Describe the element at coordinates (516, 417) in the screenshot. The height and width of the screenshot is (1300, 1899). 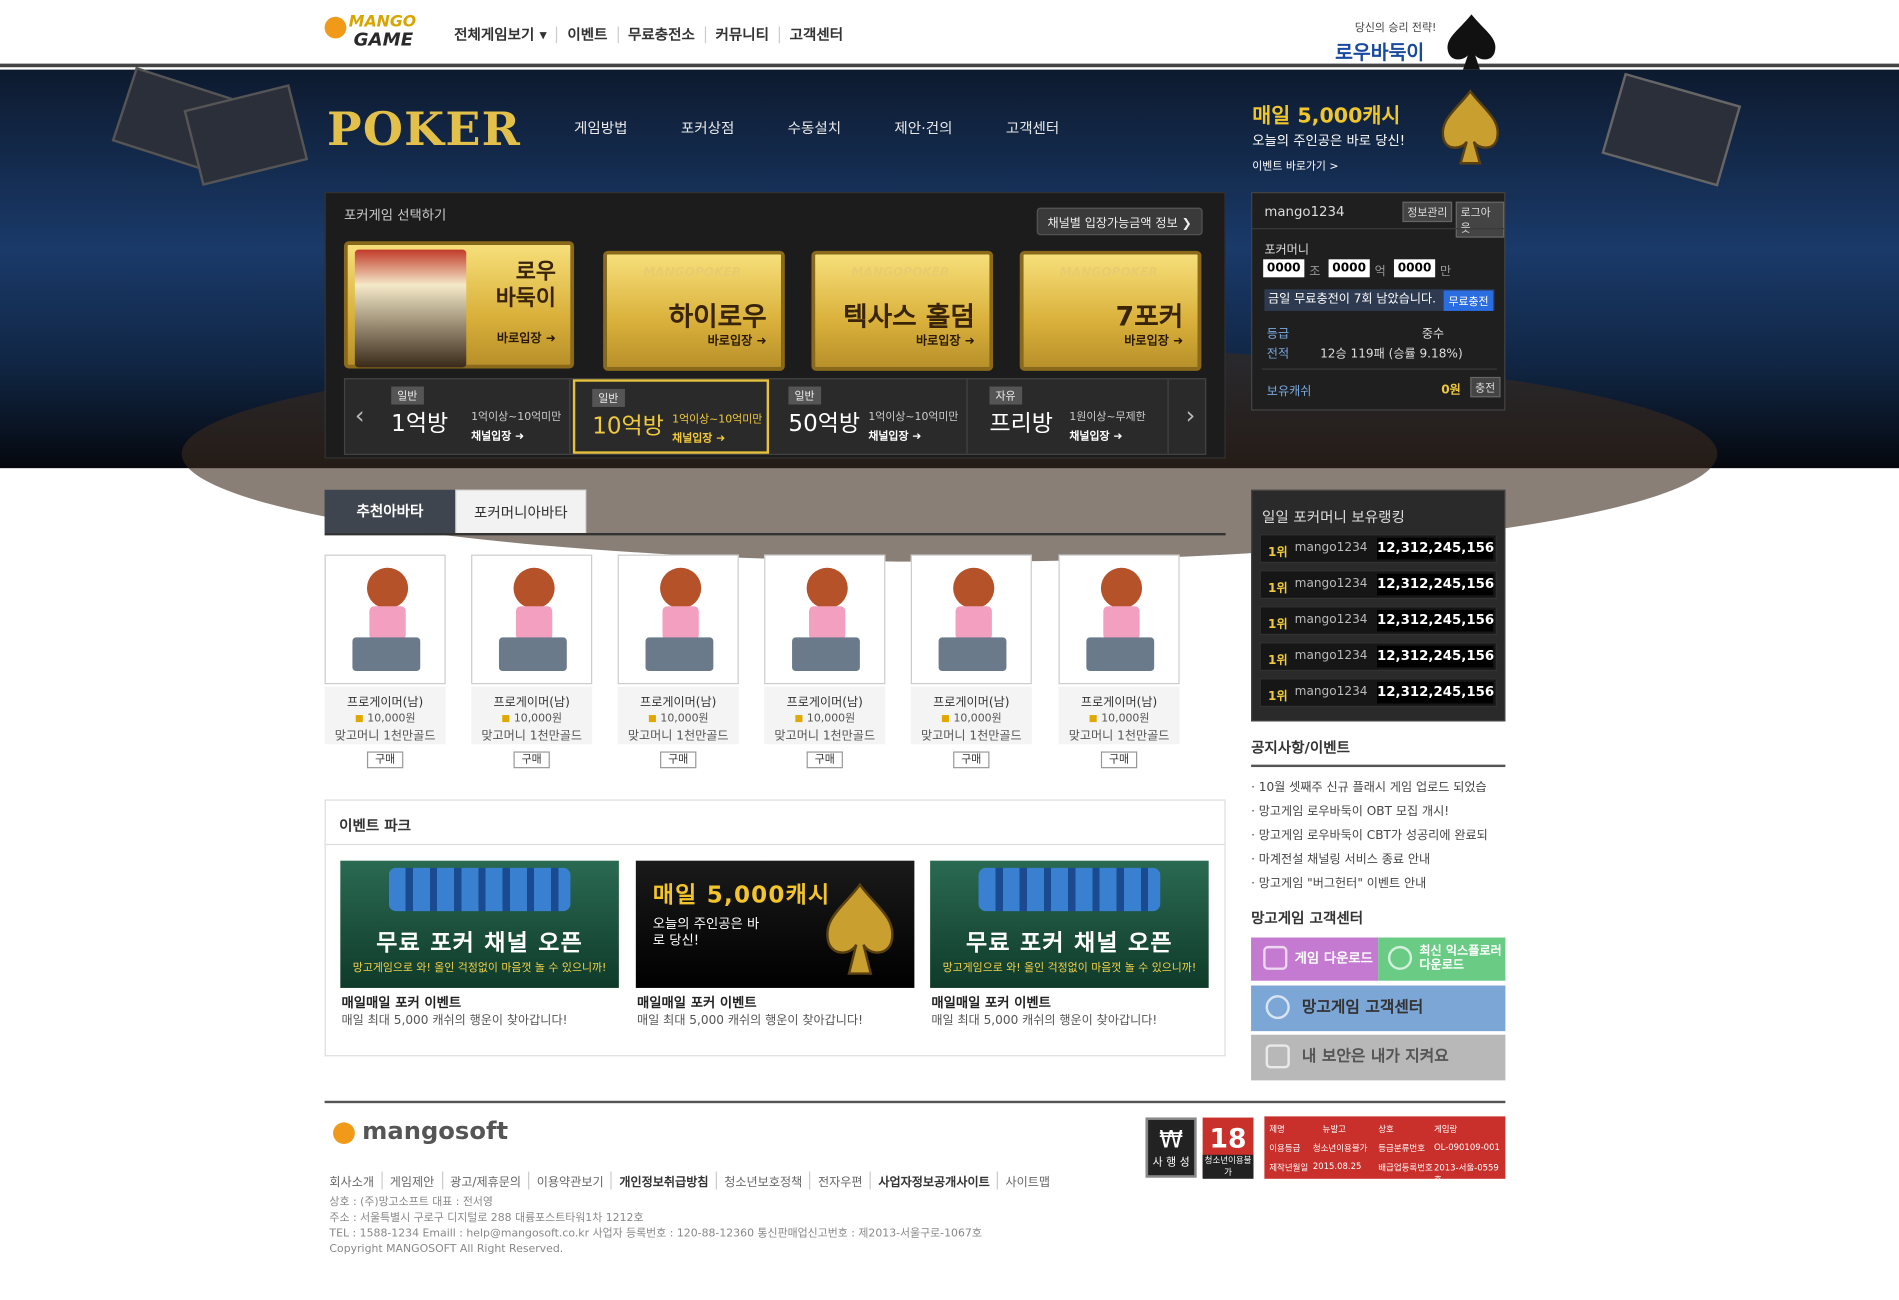
I see `room-range: 1억이상~10억미만` at that location.